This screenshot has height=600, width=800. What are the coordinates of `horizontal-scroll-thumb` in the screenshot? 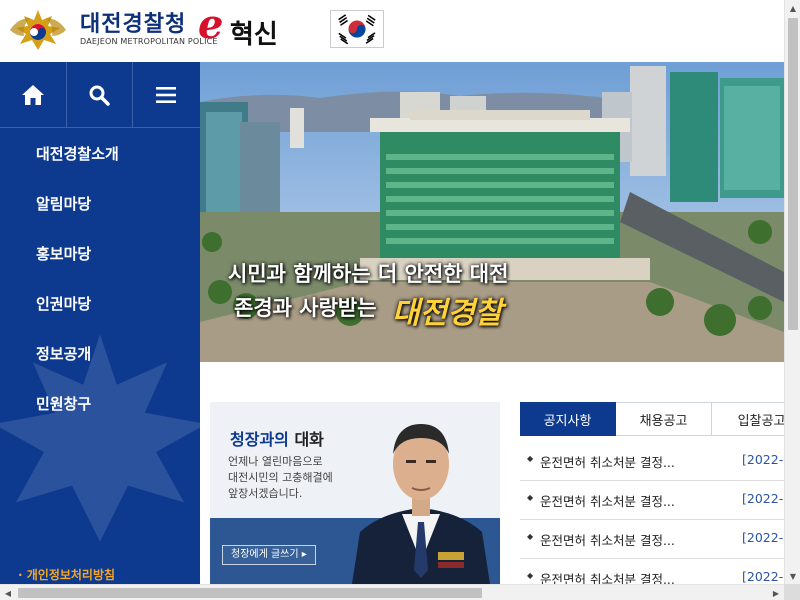 It's located at (250, 593).